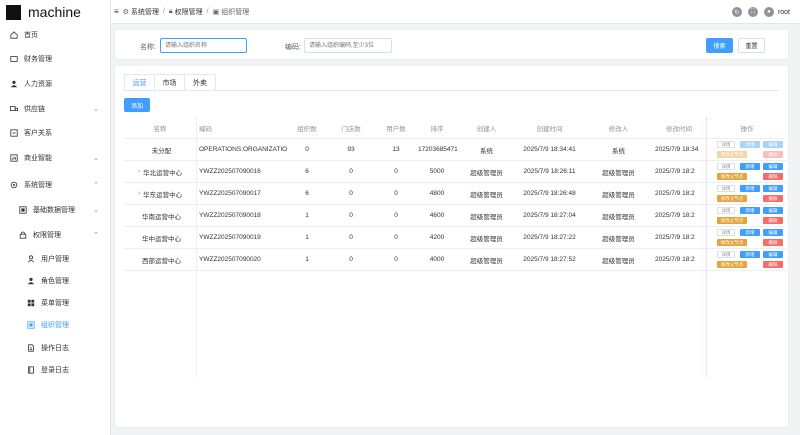  I want to click on top-header: ≡ ⚙ 系统管理 / 🔒︎ 权限管理 / ▣ 组织管理 ↻ ⛶ ● root, so click(455, 12).